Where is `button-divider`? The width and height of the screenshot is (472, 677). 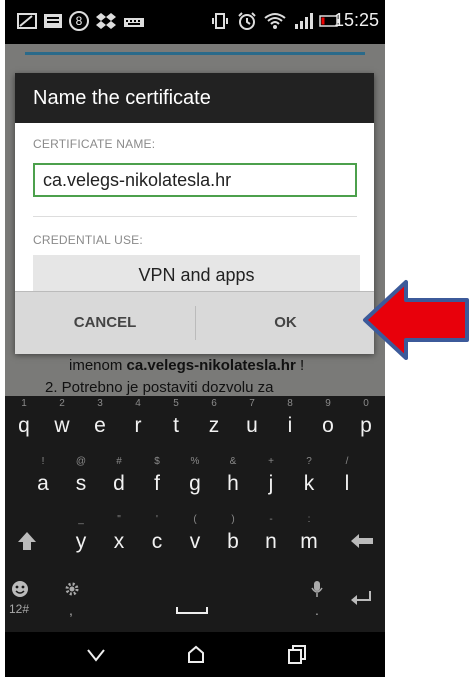 button-divider is located at coordinates (195, 323).